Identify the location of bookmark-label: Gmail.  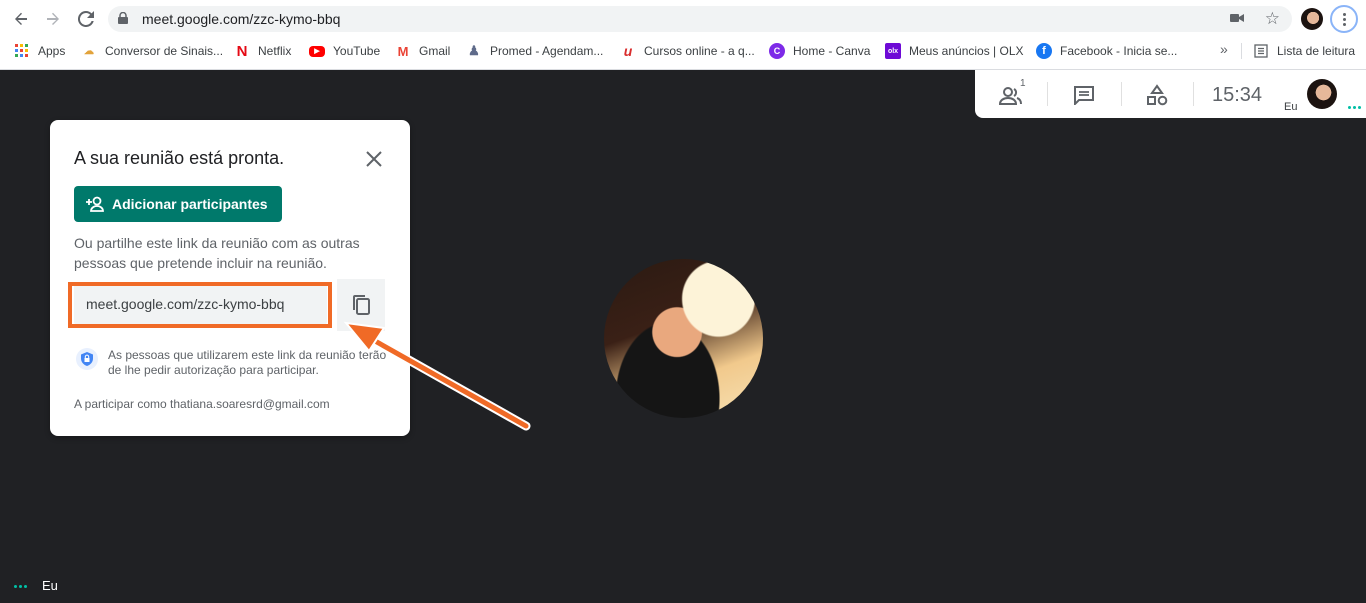
(435, 51).